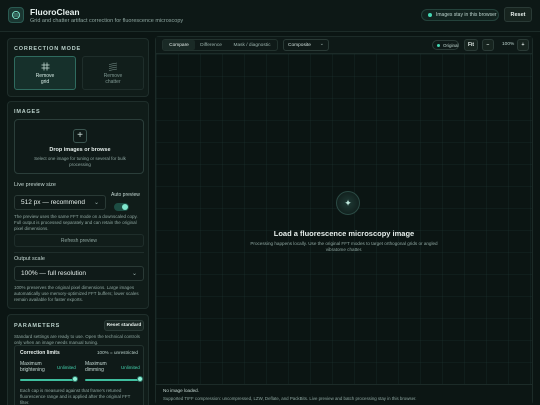  What do you see at coordinates (16, 15) in the screenshot?
I see `app-logo-icon` at bounding box center [16, 15].